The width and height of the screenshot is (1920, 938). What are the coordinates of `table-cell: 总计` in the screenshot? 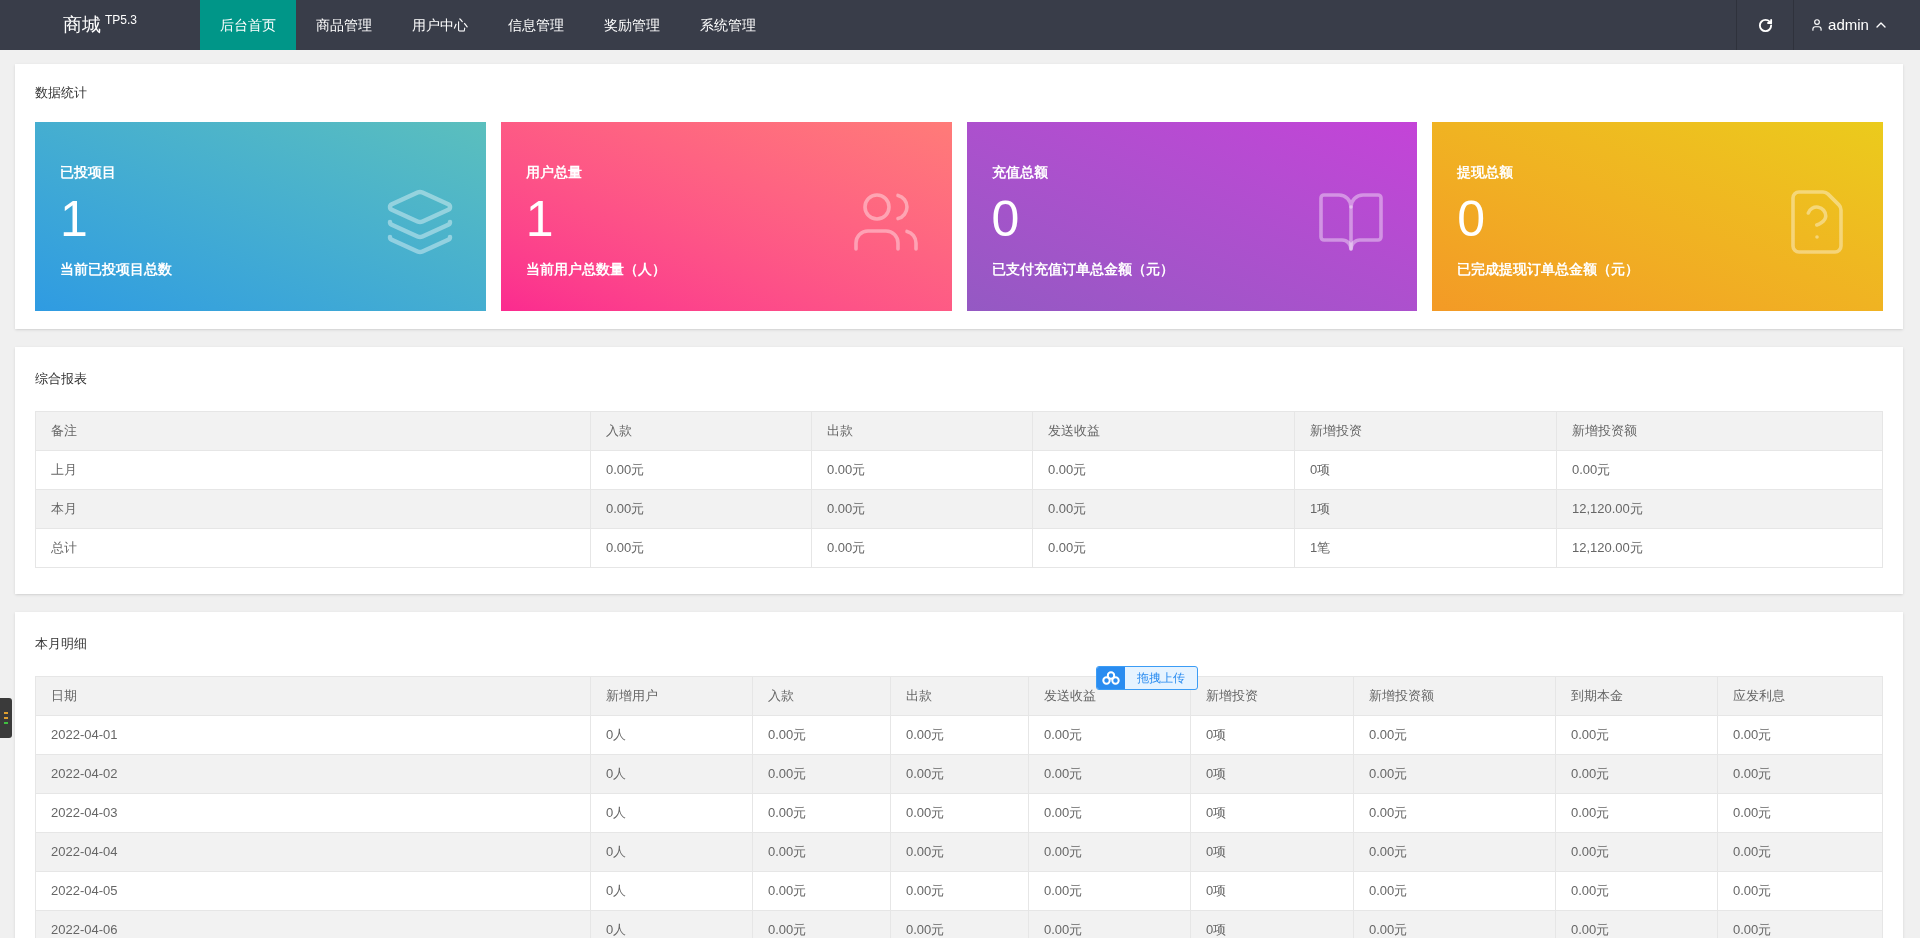 It's located at (313, 548).